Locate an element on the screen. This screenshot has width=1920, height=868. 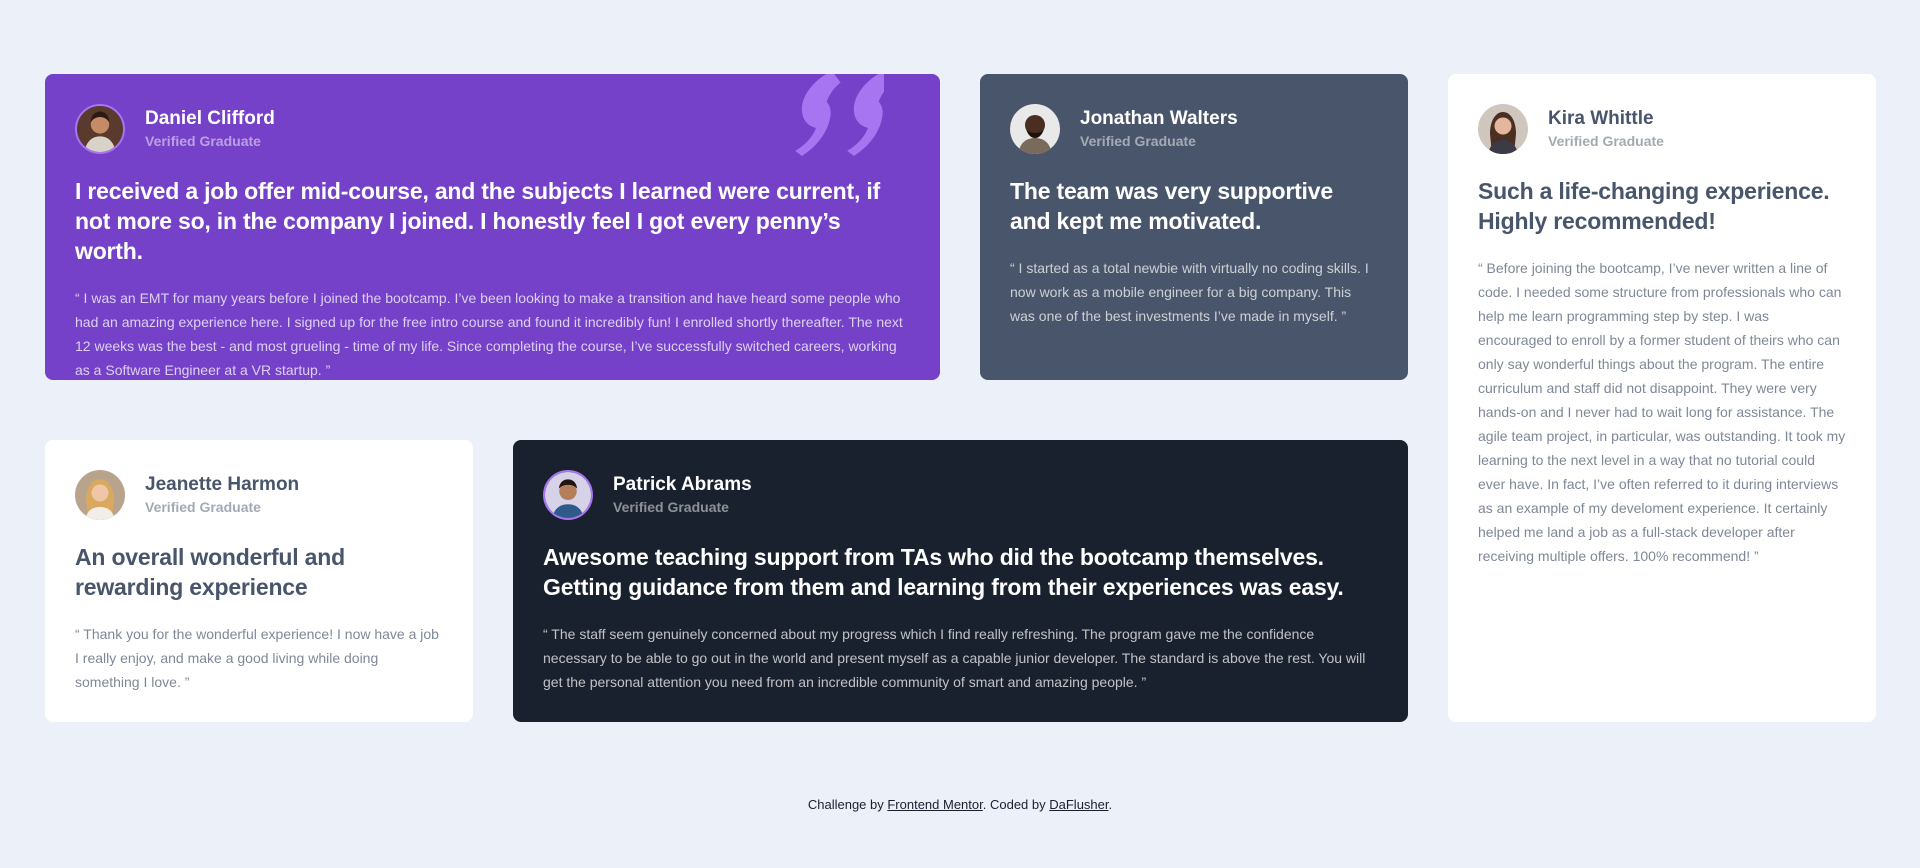
attribution-suffix: . is located at coordinates (1110, 804).